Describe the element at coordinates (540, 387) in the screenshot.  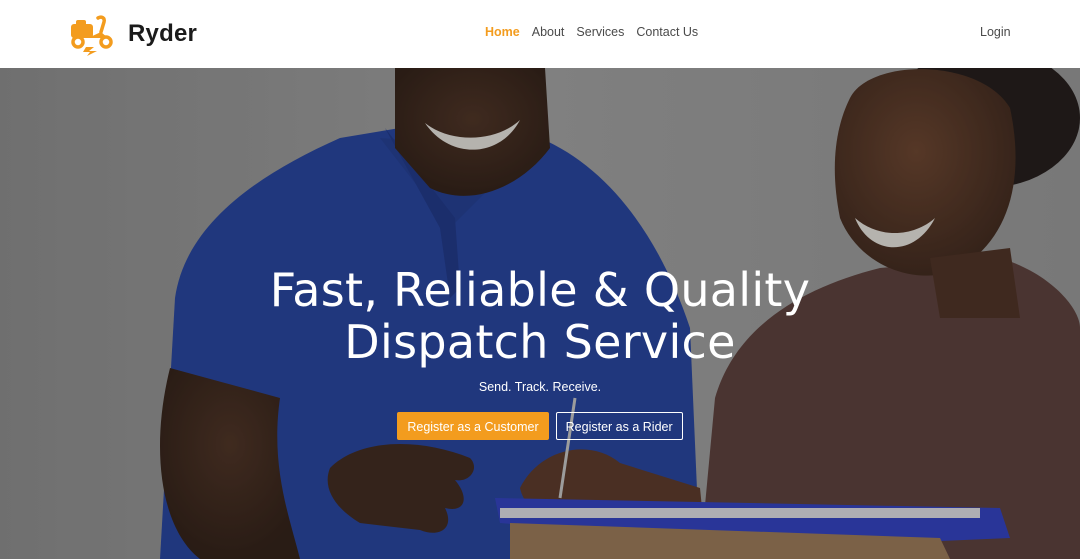
I see `hero-subtitle: Send. Track. Receive.` at that location.